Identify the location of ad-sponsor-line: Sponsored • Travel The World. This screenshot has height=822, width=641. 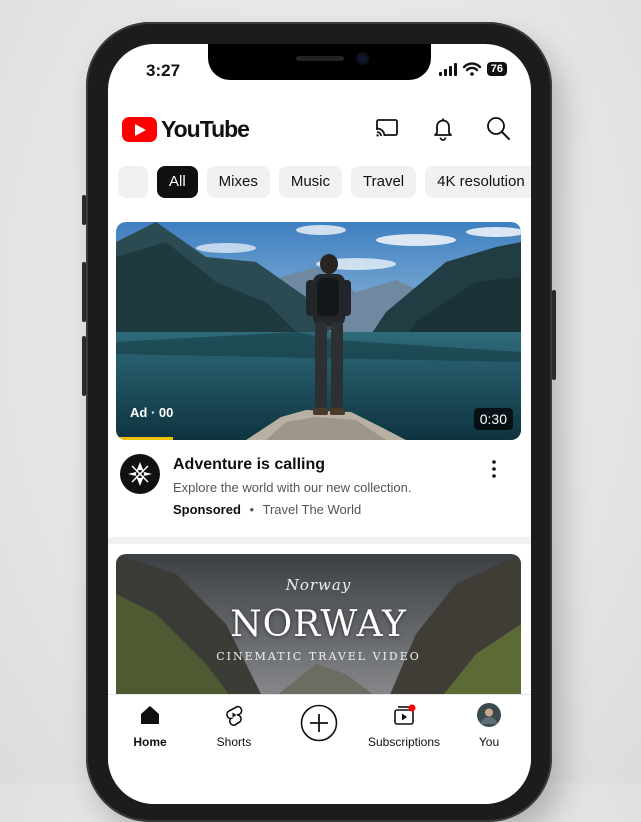
(267, 509).